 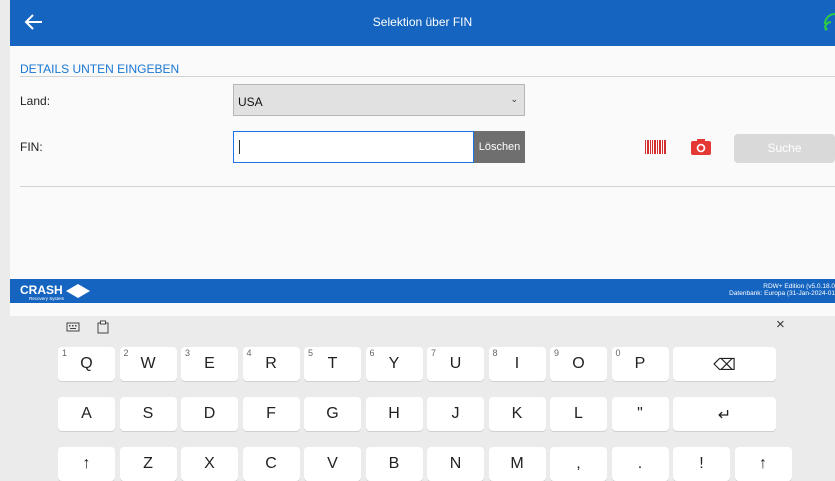 I want to click on key-label: ,, so click(x=578, y=463).